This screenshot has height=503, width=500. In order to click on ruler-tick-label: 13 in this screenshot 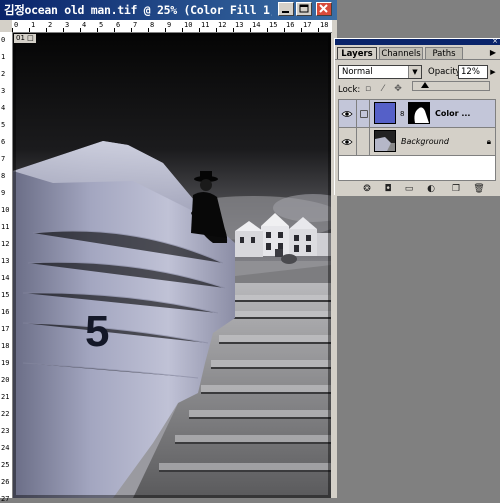, I will do `click(239, 25)`.